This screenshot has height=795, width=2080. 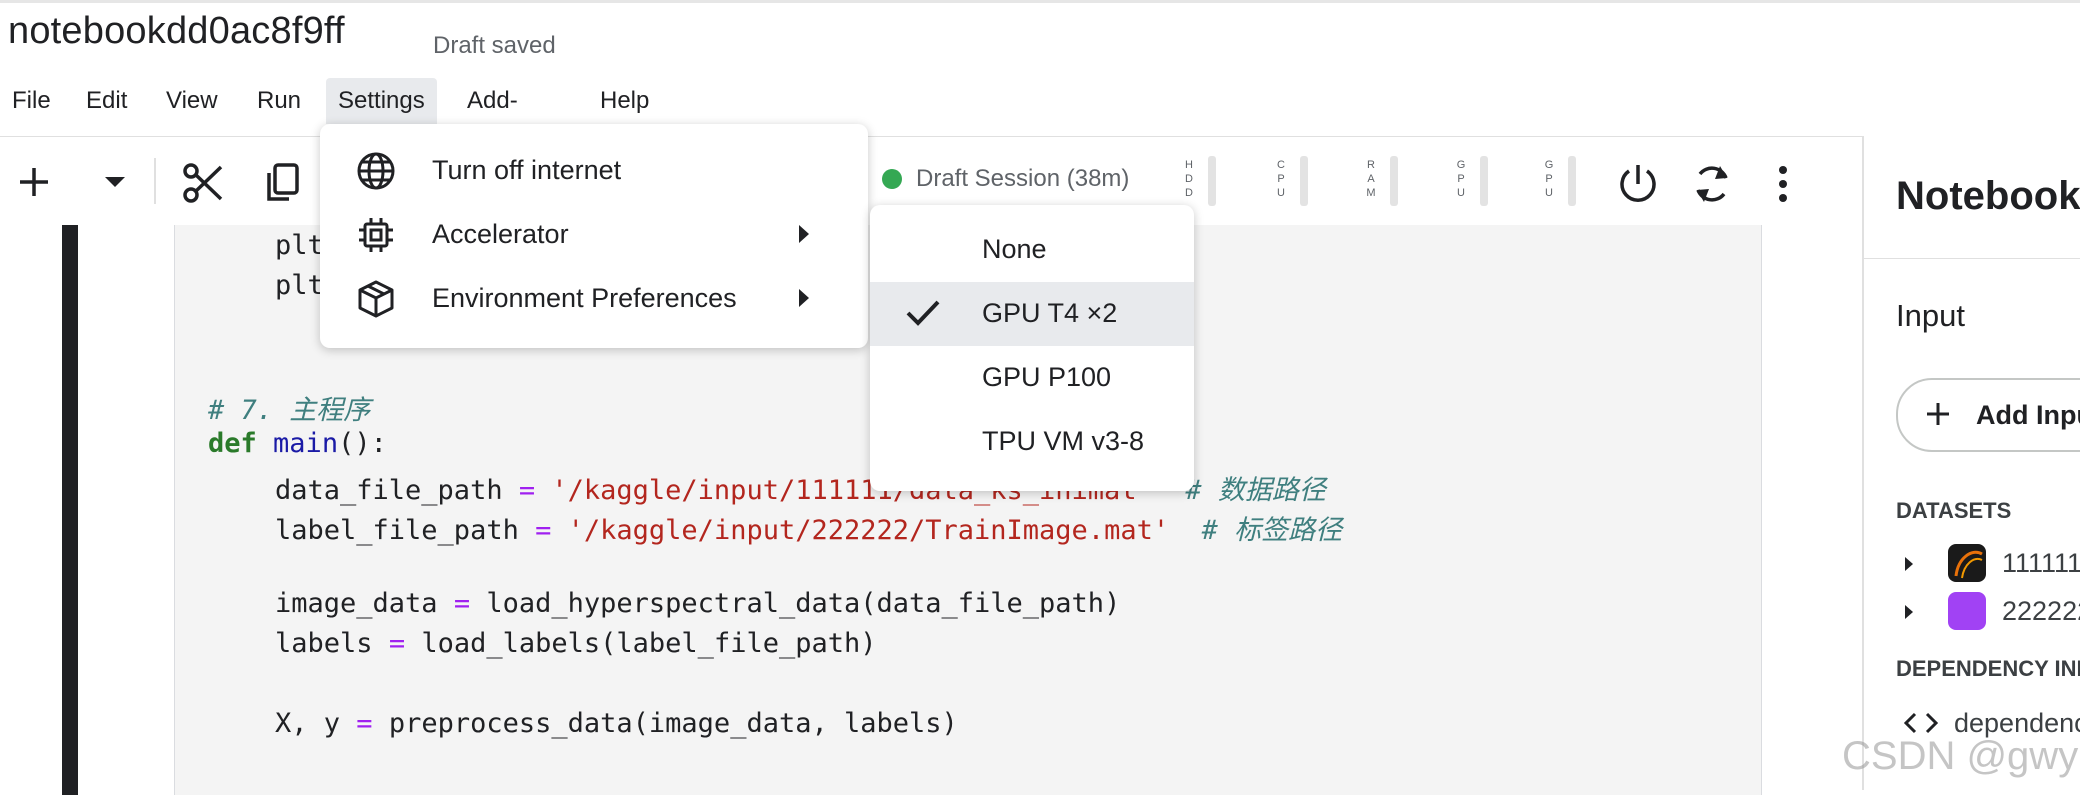 I want to click on copy-icon, so click(x=282, y=183).